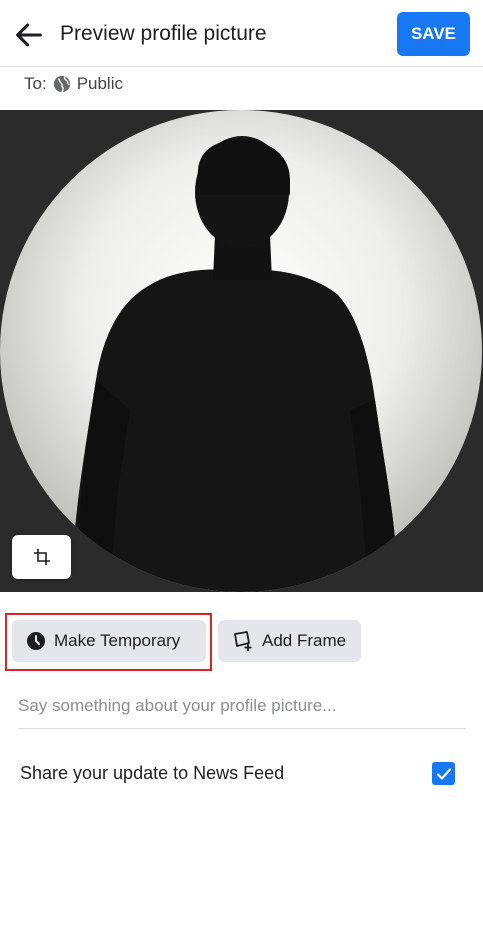 The height and width of the screenshot is (933, 483). Describe the element at coordinates (99, 83) in the screenshot. I see `audience-value: Public` at that location.